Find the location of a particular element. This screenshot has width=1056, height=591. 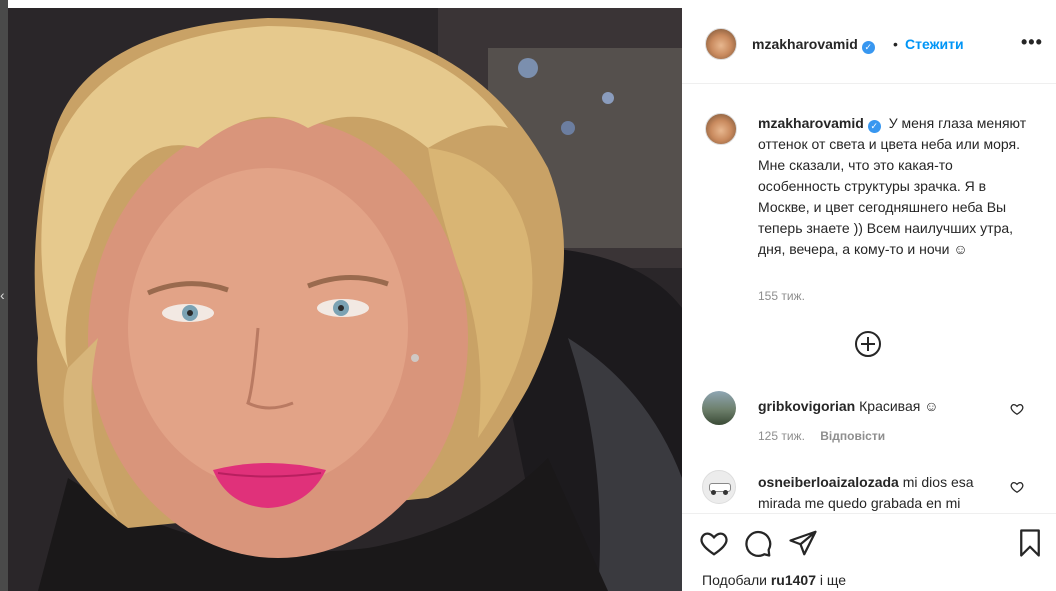

share-icon is located at coordinates (803, 543).